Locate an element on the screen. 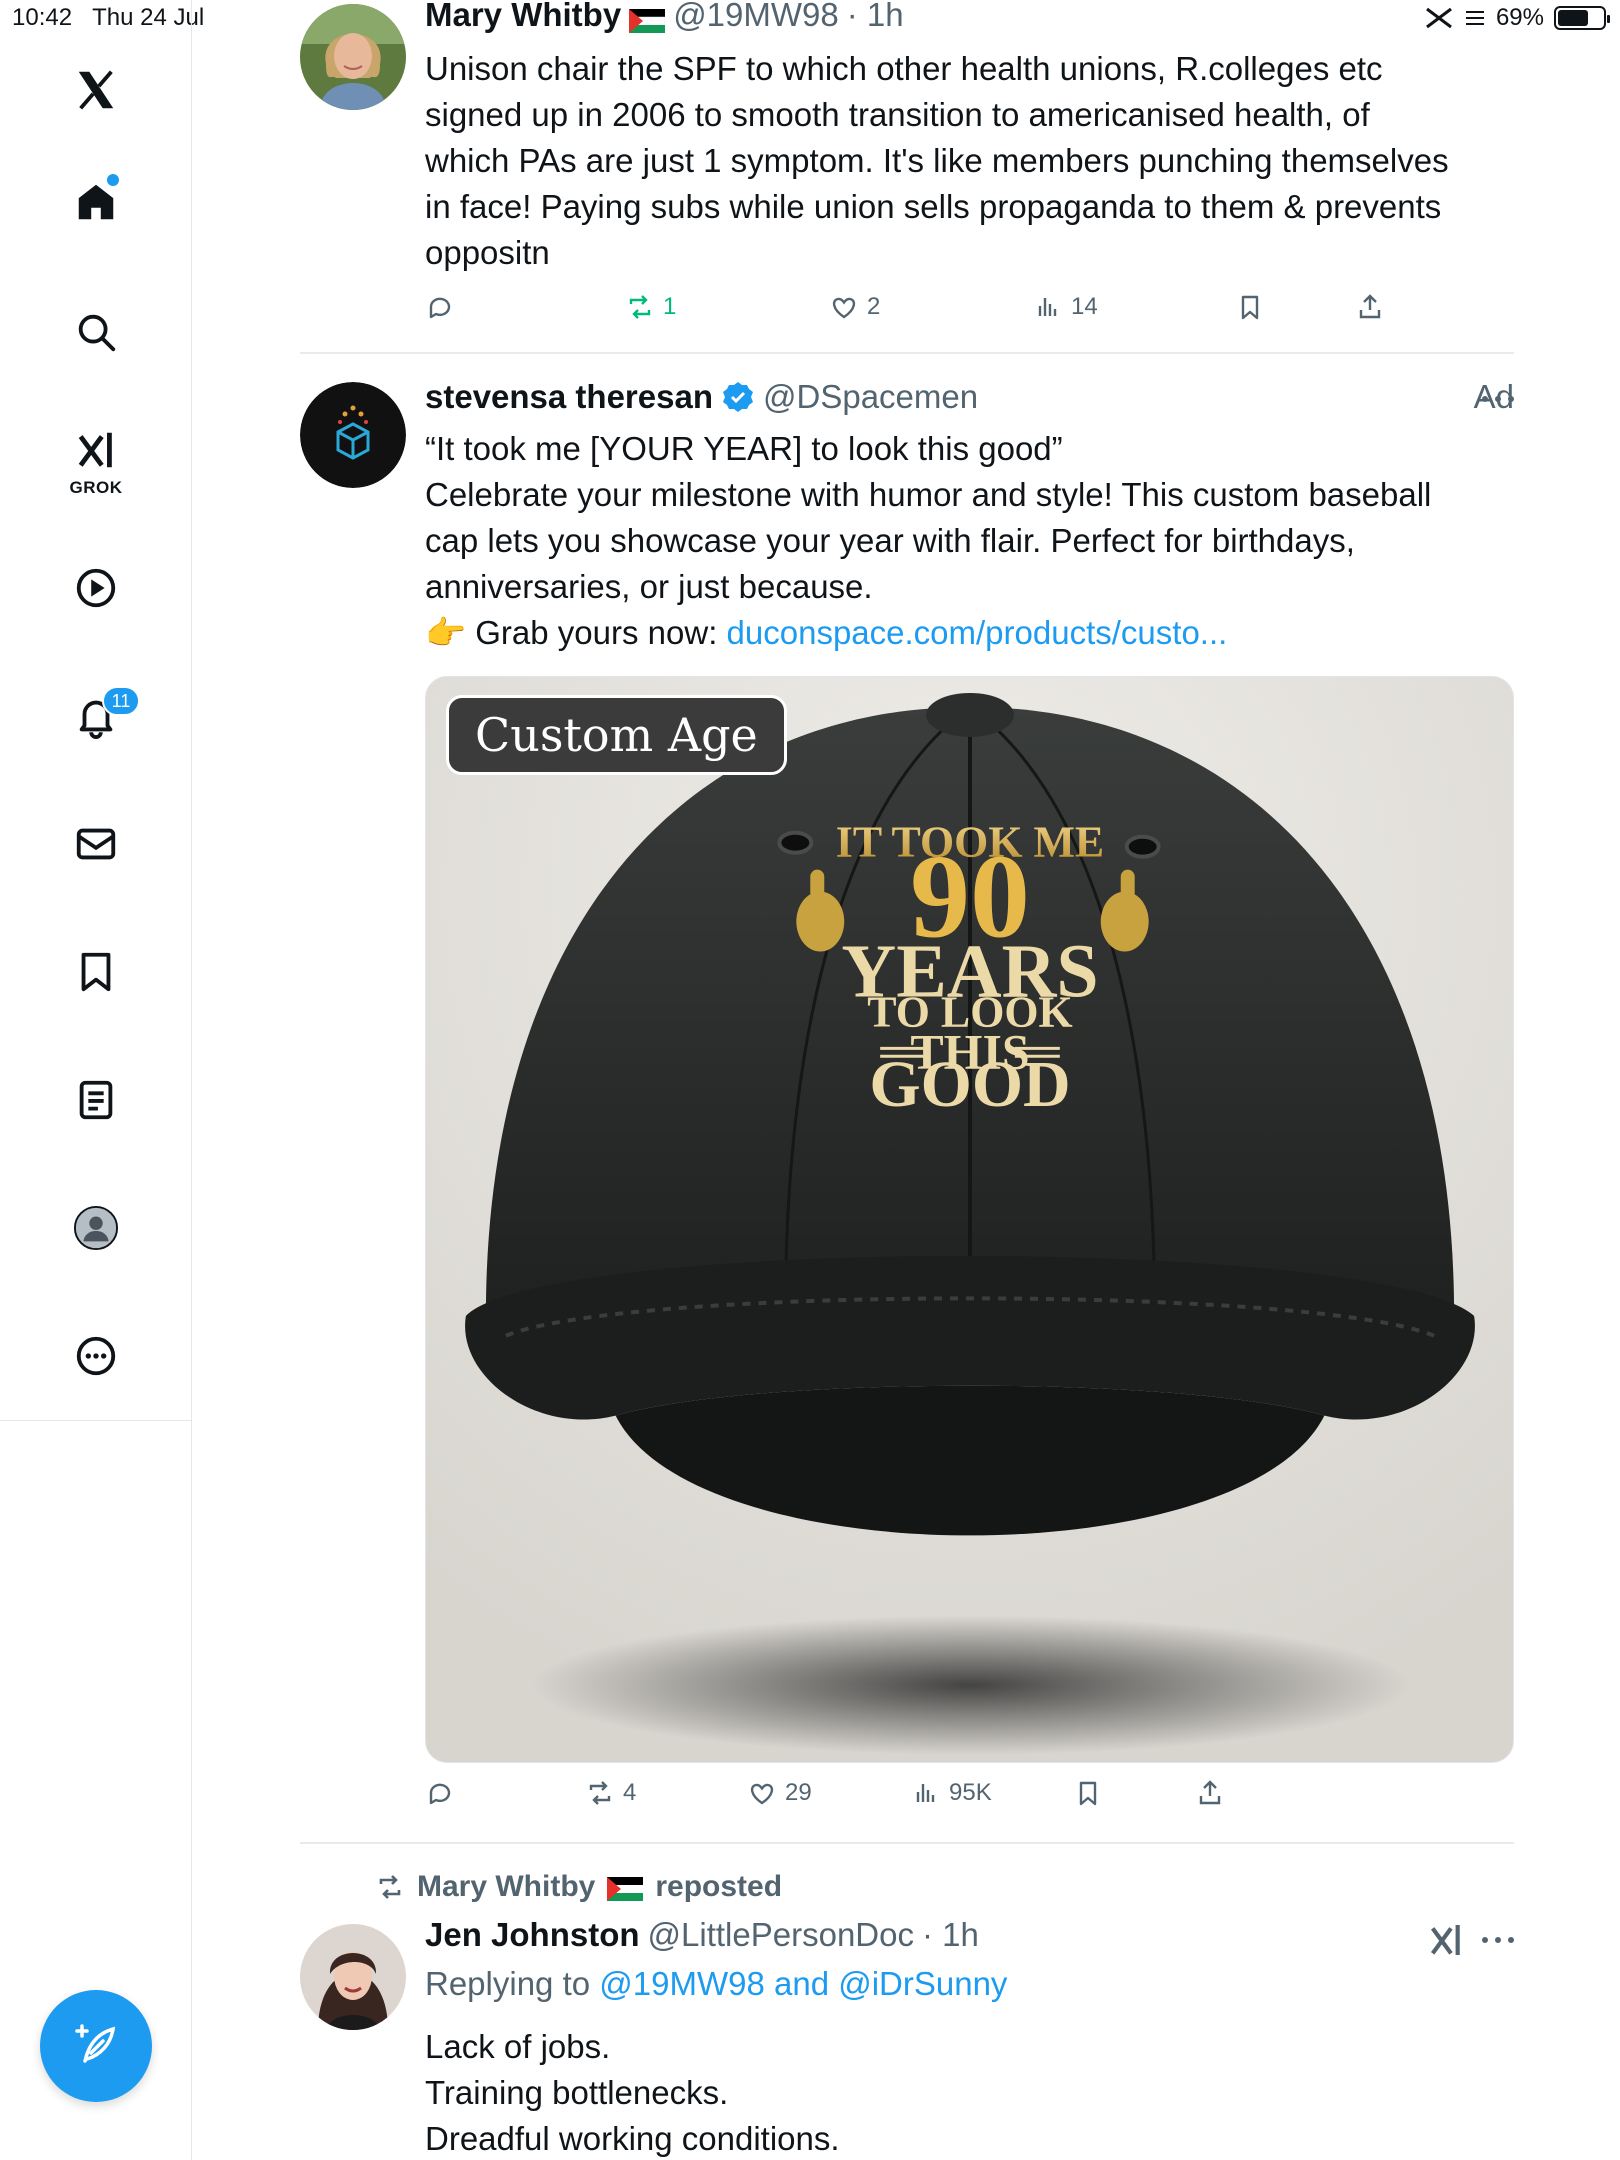 Image resolution: width=1620 pixels, height=2160 pixels. sidebar-item-video is located at coordinates (96, 588).